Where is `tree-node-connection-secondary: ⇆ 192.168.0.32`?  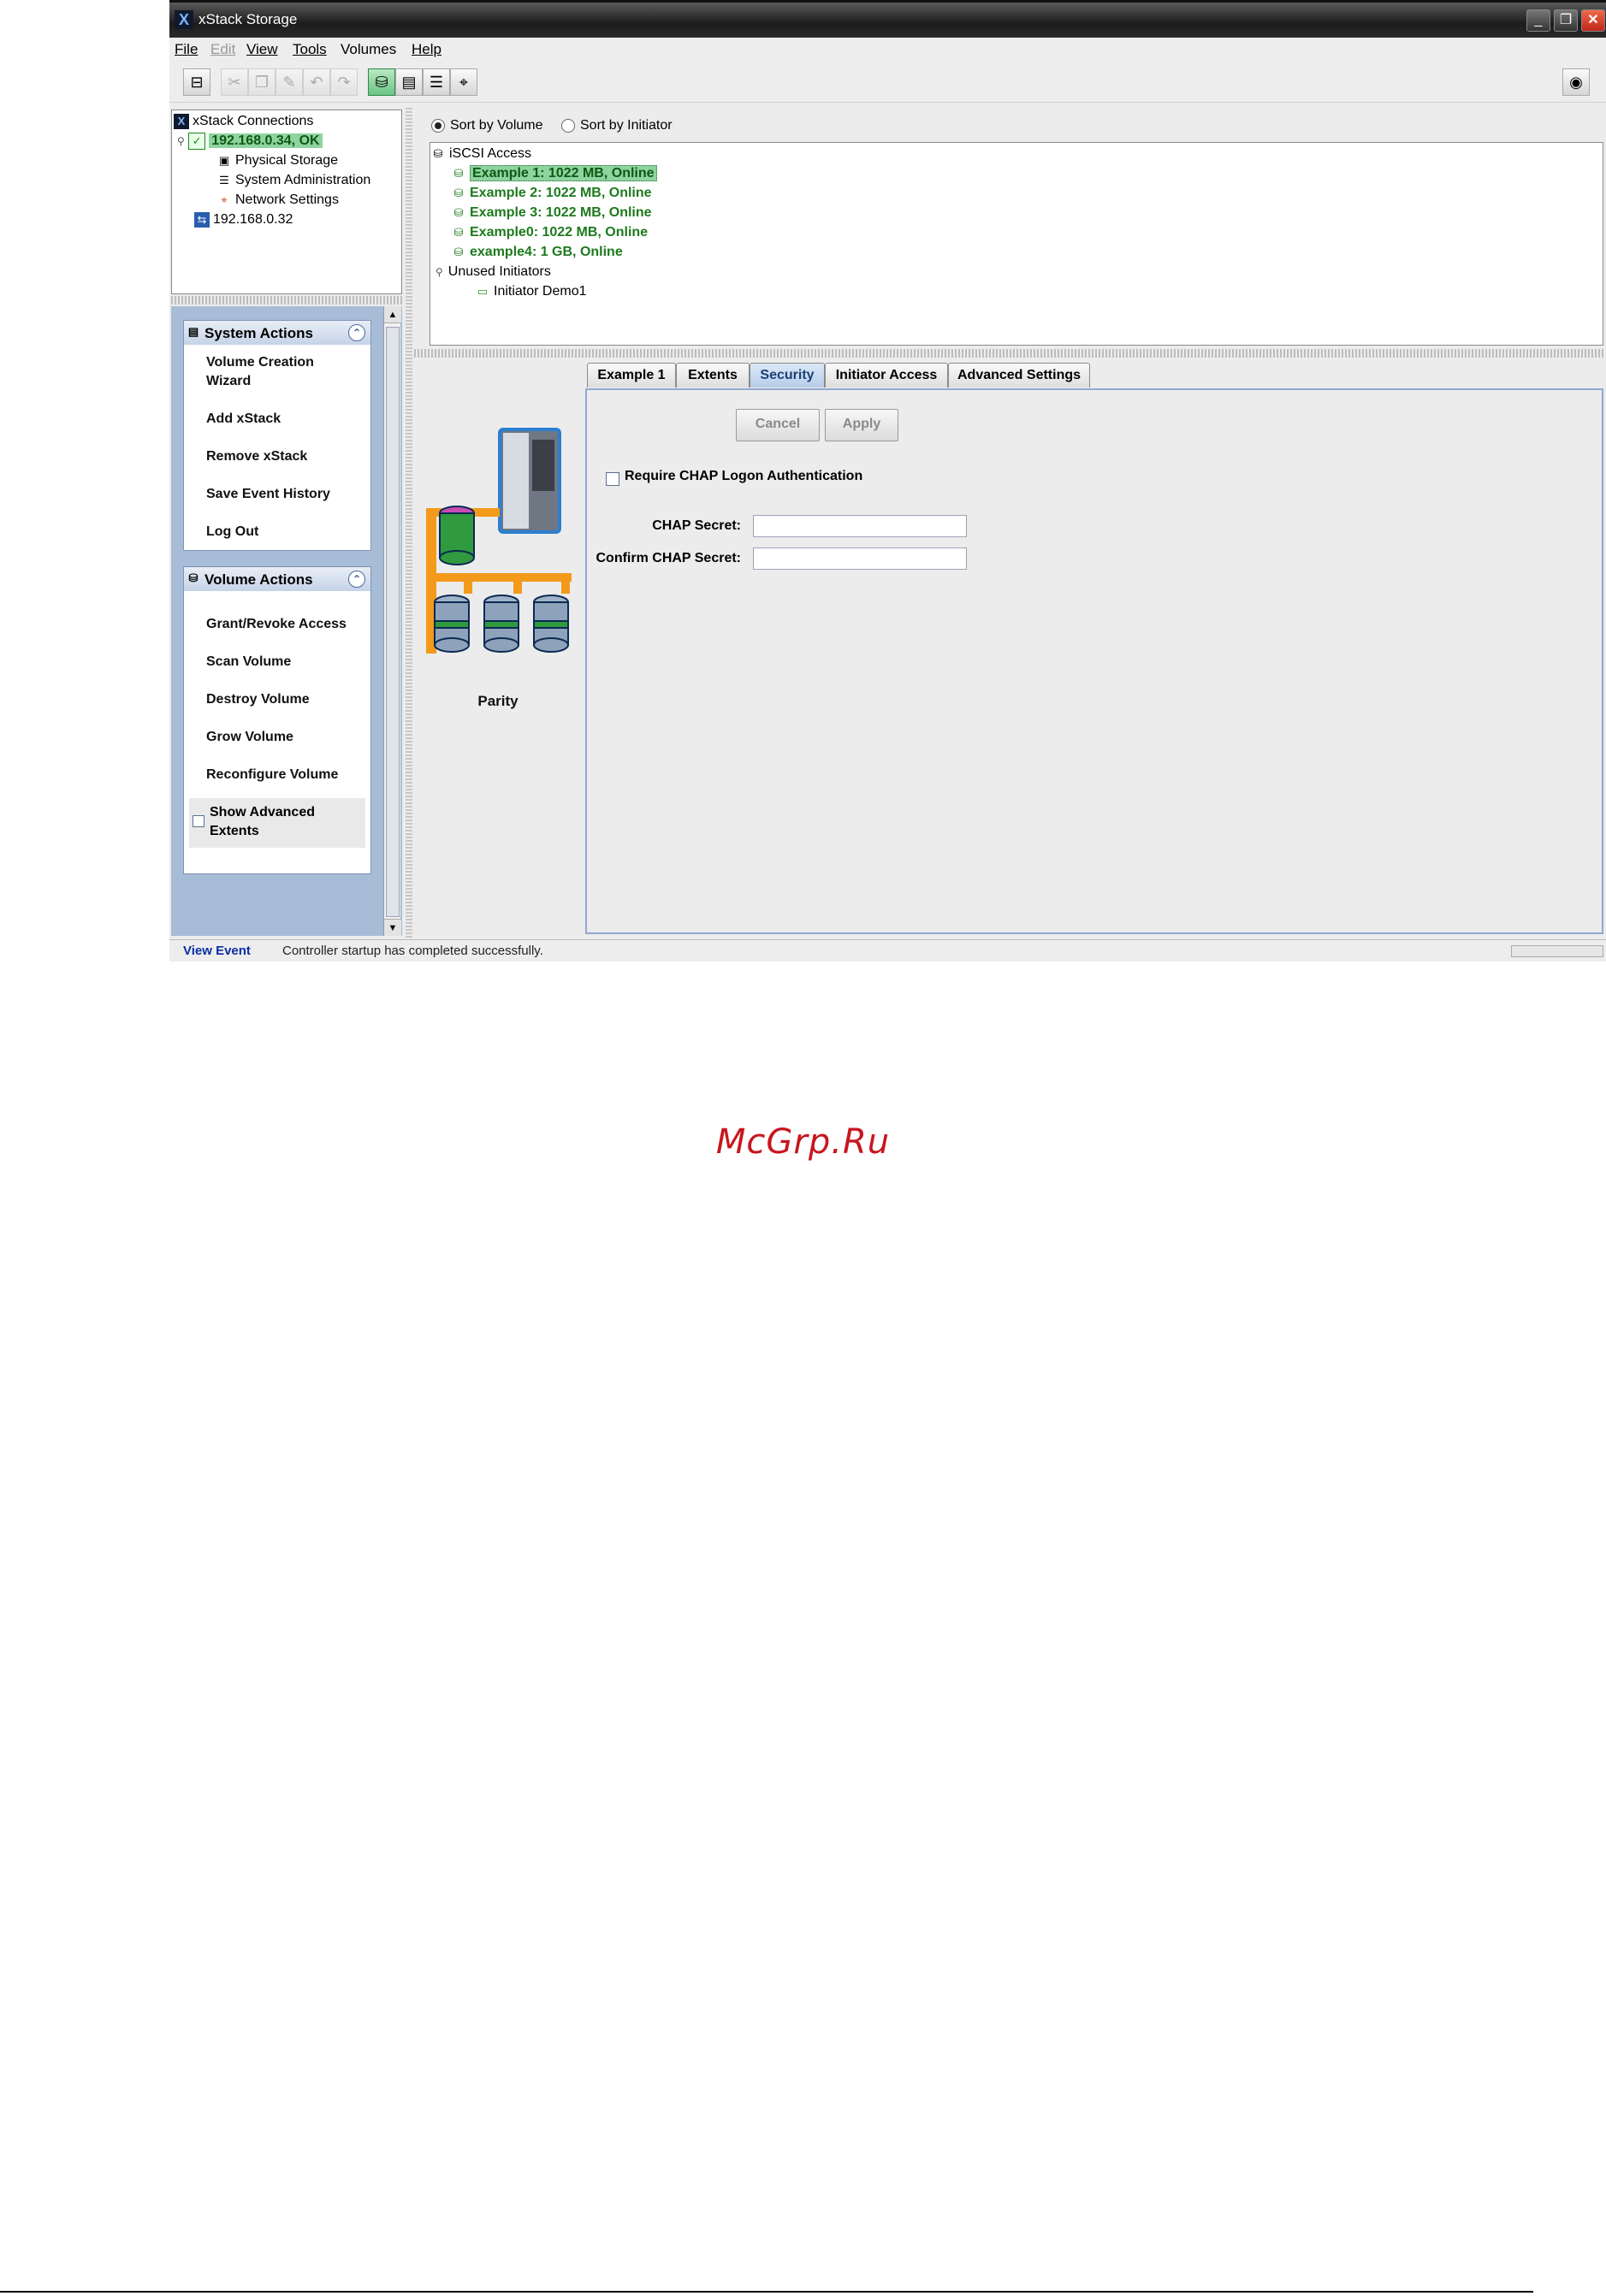 tree-node-connection-secondary: ⇆ 192.168.0.32 is located at coordinates (243, 220).